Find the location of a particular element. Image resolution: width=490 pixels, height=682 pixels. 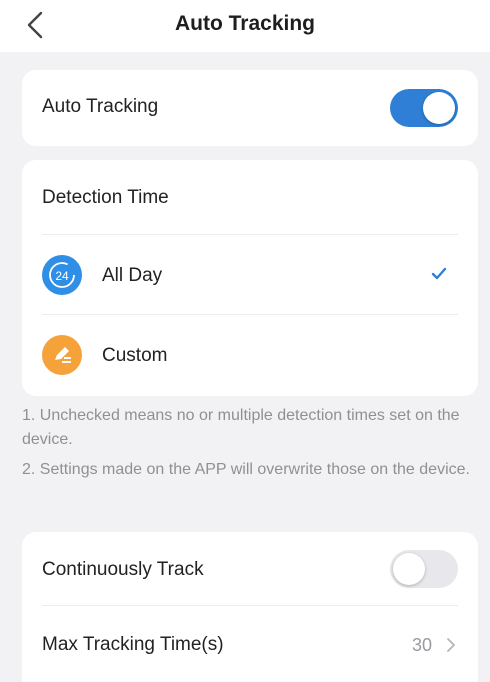

edit-pen-icon is located at coordinates (62, 355).